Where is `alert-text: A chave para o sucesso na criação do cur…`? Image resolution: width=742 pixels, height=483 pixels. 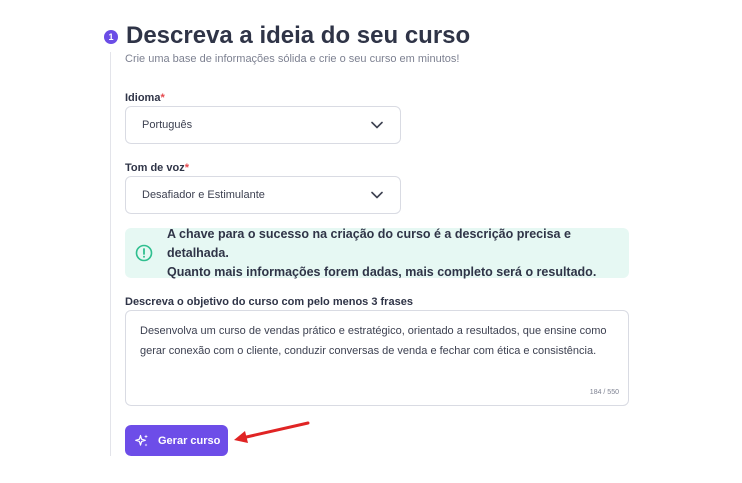
alert-text: A chave para o sucesso na criação do cur… is located at coordinates (398, 253).